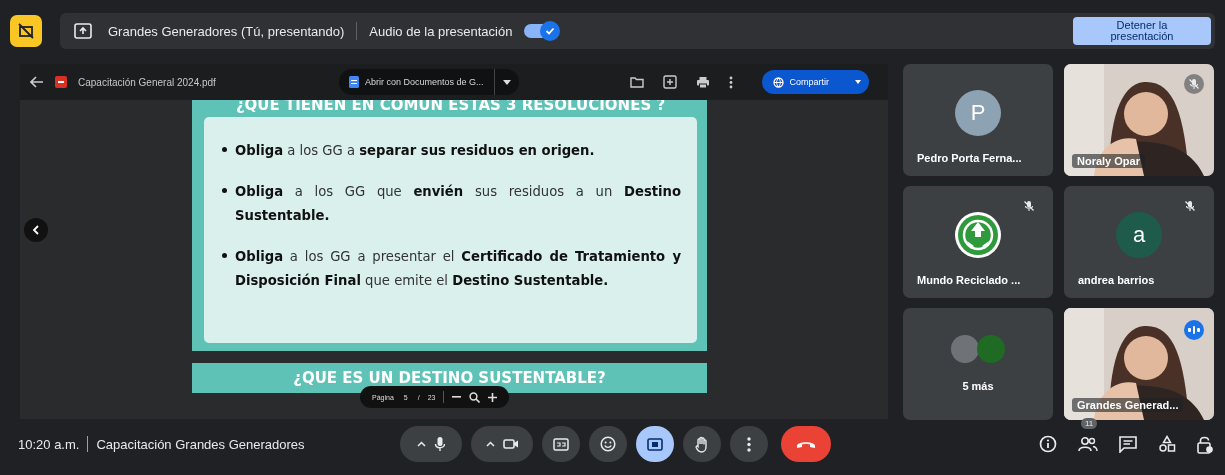 This screenshot has width=1225, height=475. I want to click on meeting-time: 10:20 a.m., so click(49, 444).